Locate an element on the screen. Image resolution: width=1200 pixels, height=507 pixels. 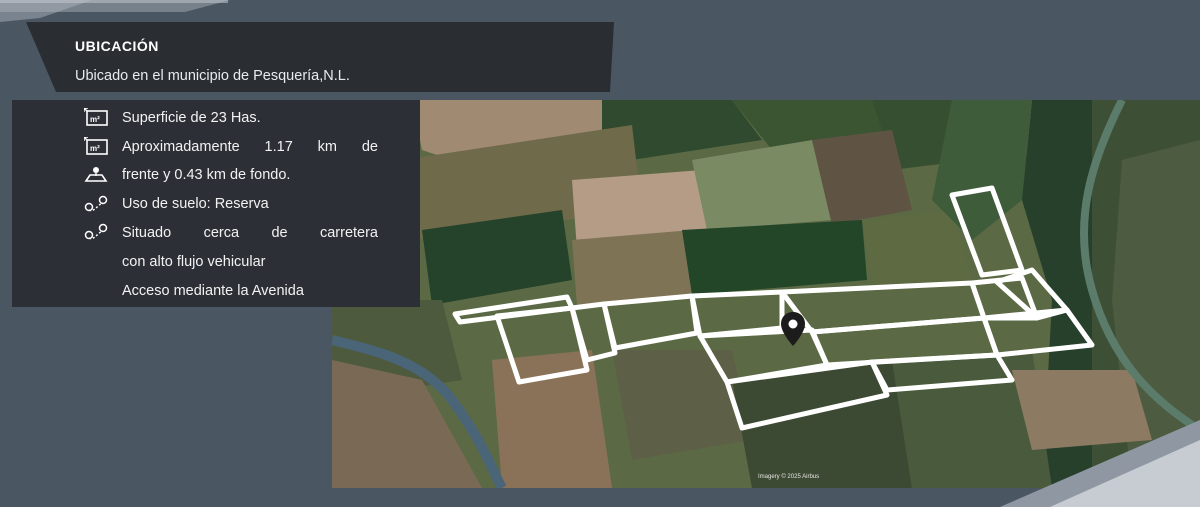
section-title: UBICACIÓN is located at coordinates (117, 46).